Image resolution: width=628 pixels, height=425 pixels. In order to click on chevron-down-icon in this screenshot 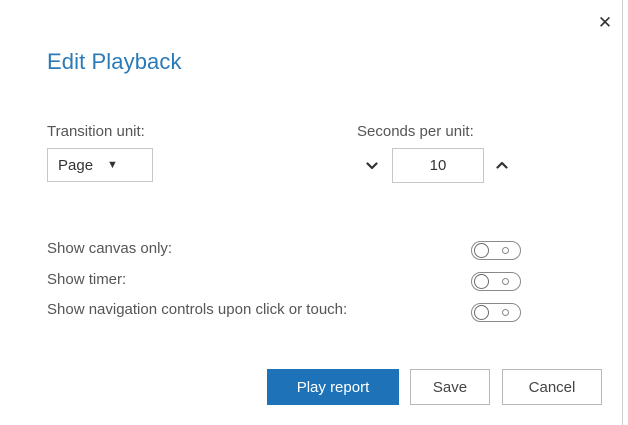, I will do `click(372, 166)`.